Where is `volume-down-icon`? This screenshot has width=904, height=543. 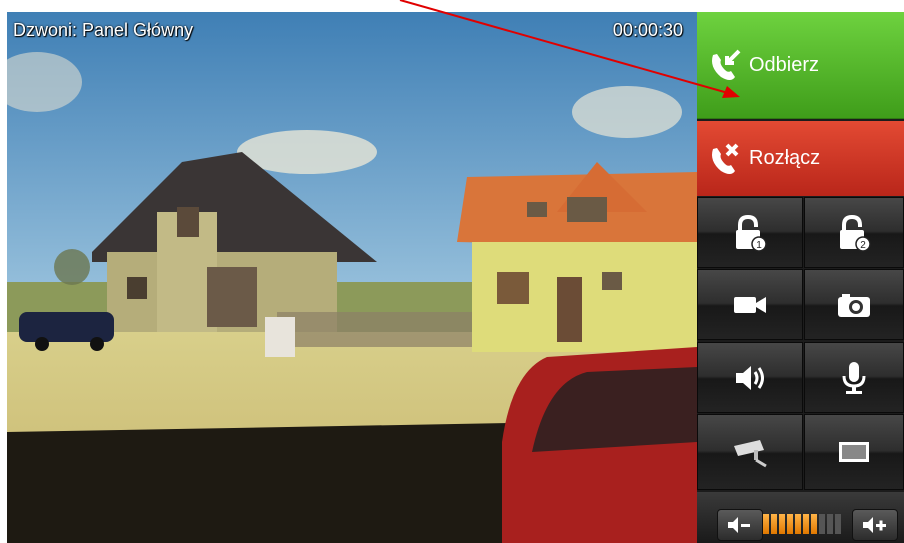 volume-down-icon is located at coordinates (739, 525).